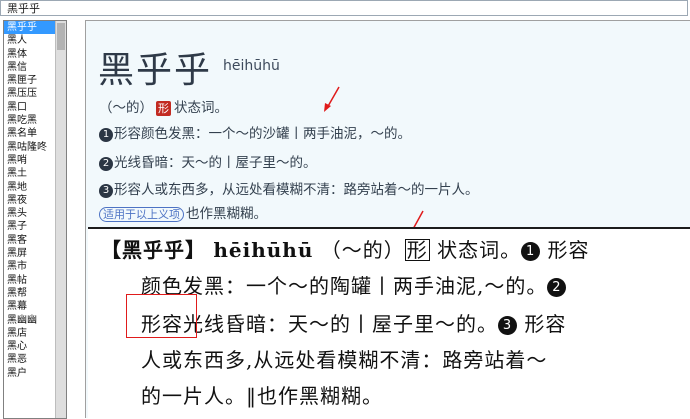  I want to click on list-item: 黑信, so click(30, 67).